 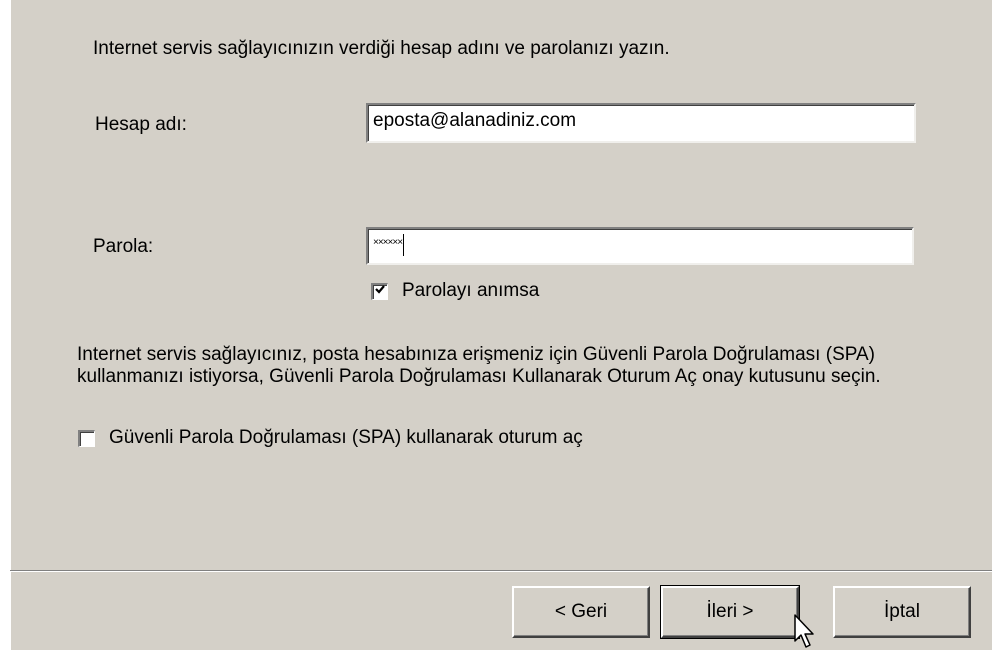 What do you see at coordinates (475, 120) in the screenshot?
I see `account-name-value: eposta@alanadiniz.com` at bounding box center [475, 120].